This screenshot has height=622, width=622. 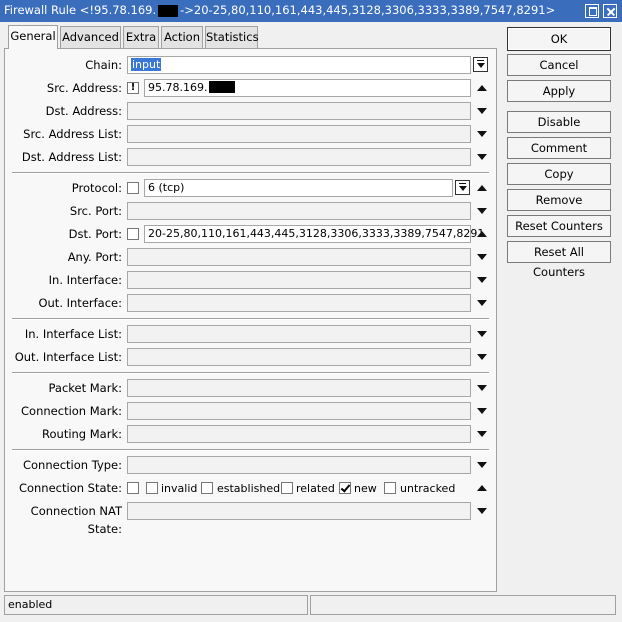 I want to click on src-address-label: Src. Address:, so click(x=84, y=88).